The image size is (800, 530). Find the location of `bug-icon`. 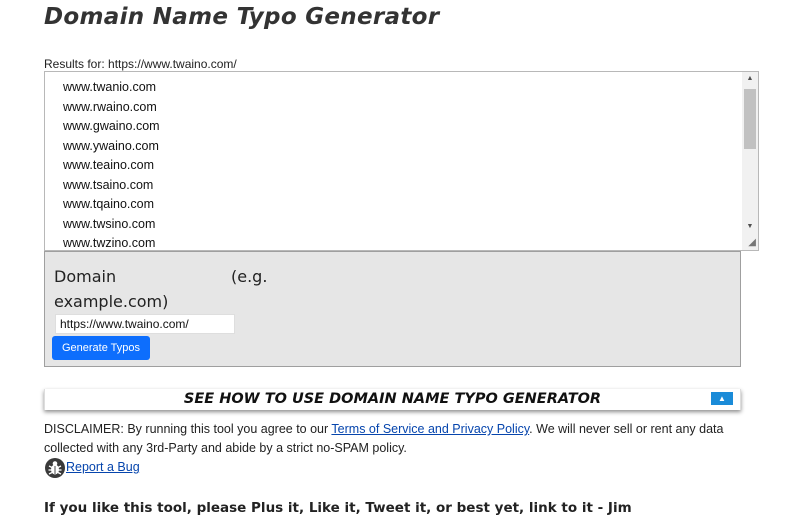

bug-icon is located at coordinates (55, 468).